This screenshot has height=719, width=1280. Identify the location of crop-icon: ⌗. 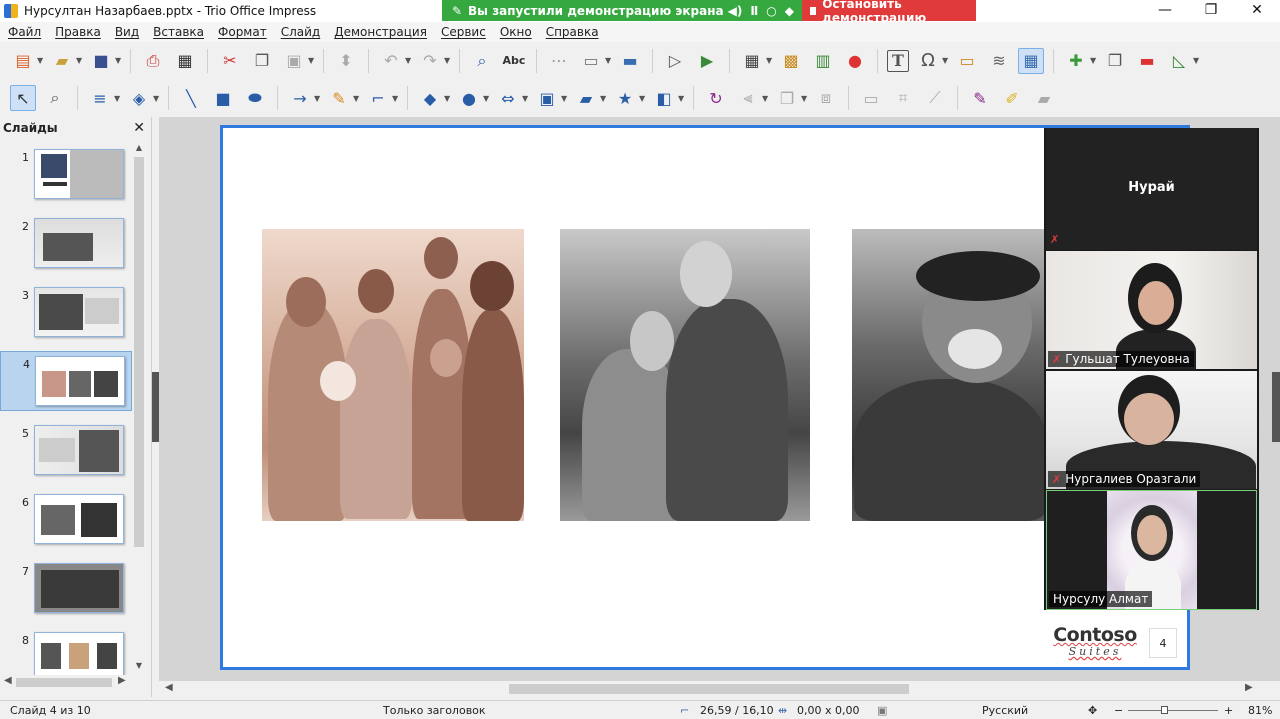
(903, 98).